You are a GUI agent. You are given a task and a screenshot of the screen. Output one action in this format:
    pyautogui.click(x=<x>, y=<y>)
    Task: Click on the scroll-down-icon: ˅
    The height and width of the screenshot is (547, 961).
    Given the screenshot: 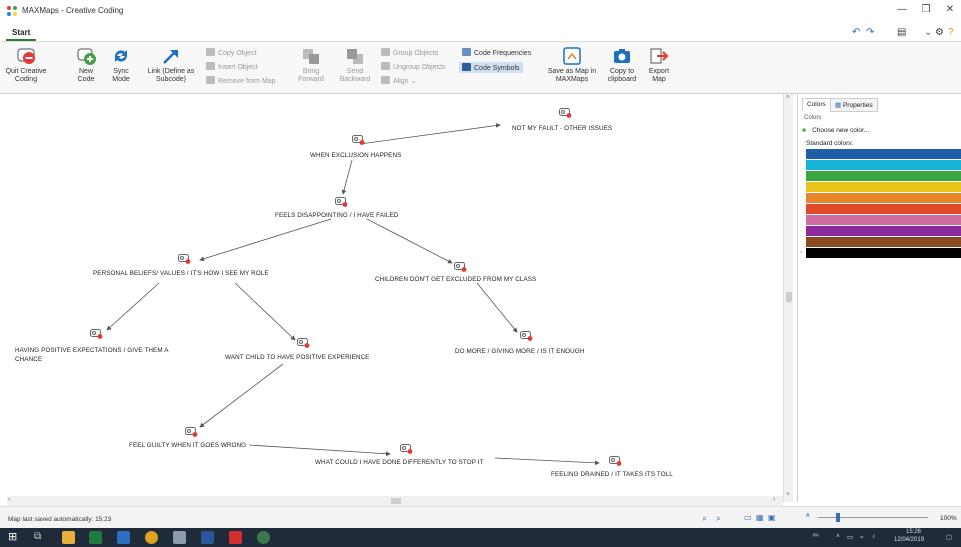 What is the action you would take?
    pyautogui.click(x=788, y=495)
    